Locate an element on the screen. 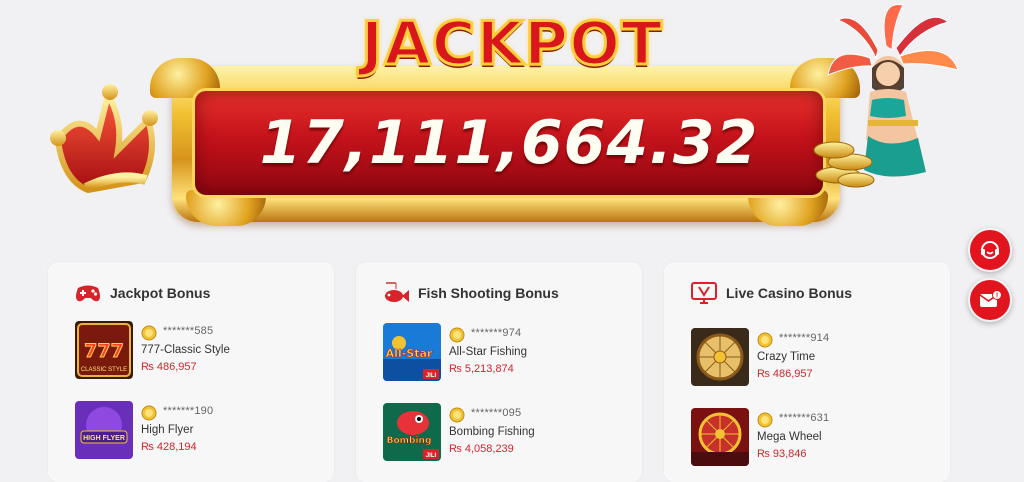 Image resolution: width=1024 pixels, height=482 pixels. thumb-label: Bombing is located at coordinates (409, 441).